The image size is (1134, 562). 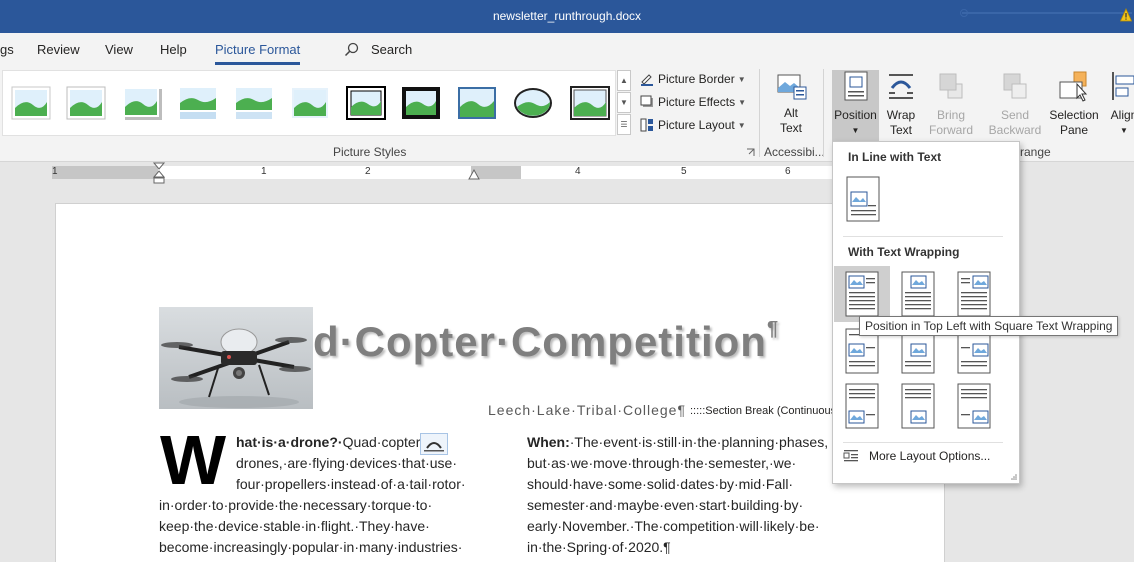 What do you see at coordinates (119, 49) in the screenshot?
I see `tab-view: View` at bounding box center [119, 49].